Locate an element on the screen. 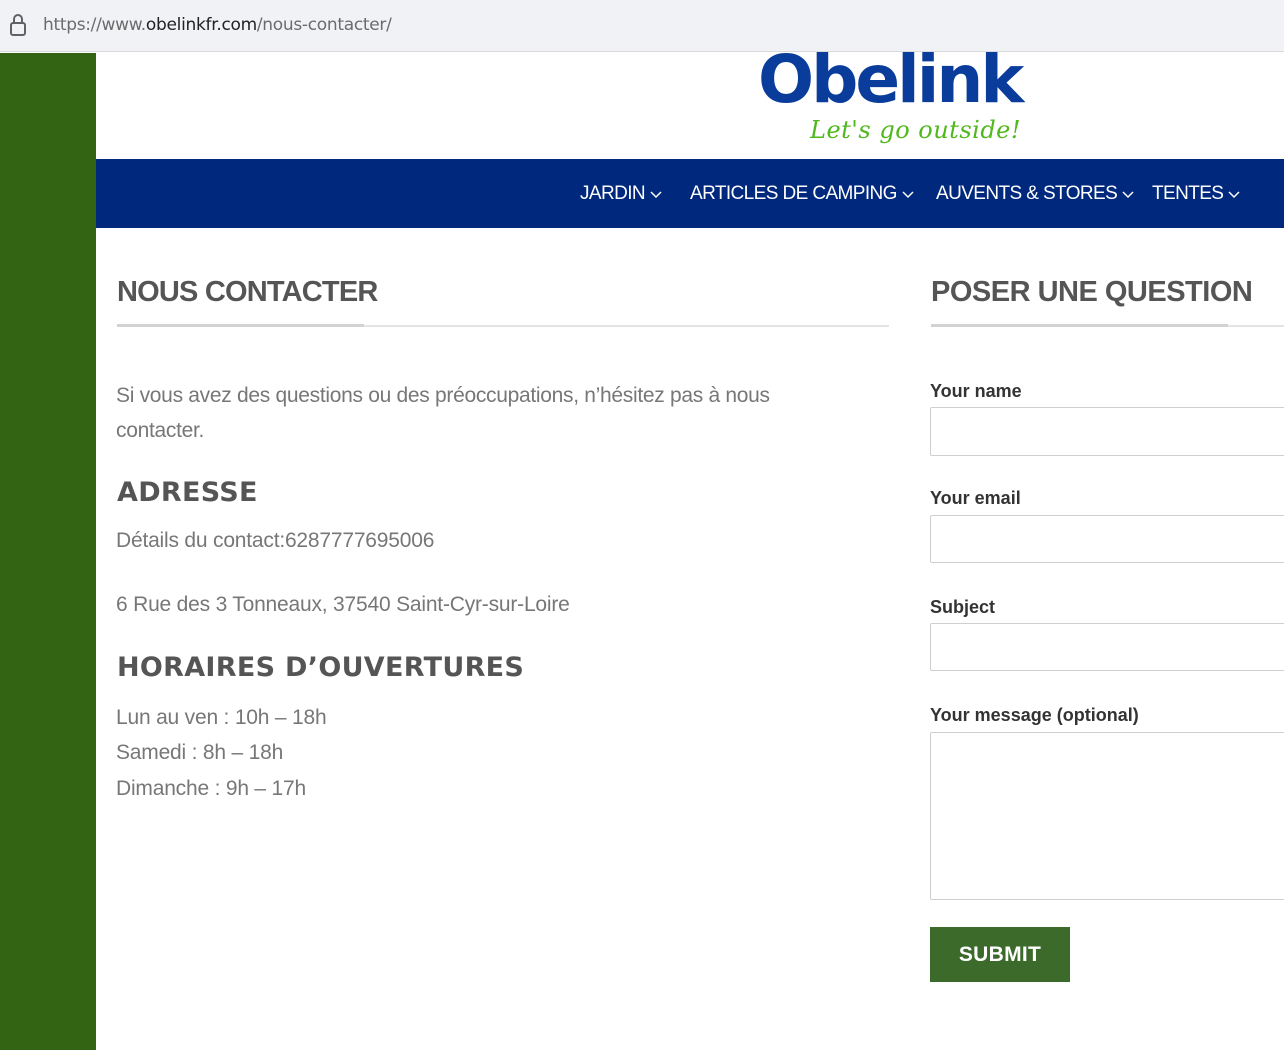  email-field is located at coordinates (1107, 539).